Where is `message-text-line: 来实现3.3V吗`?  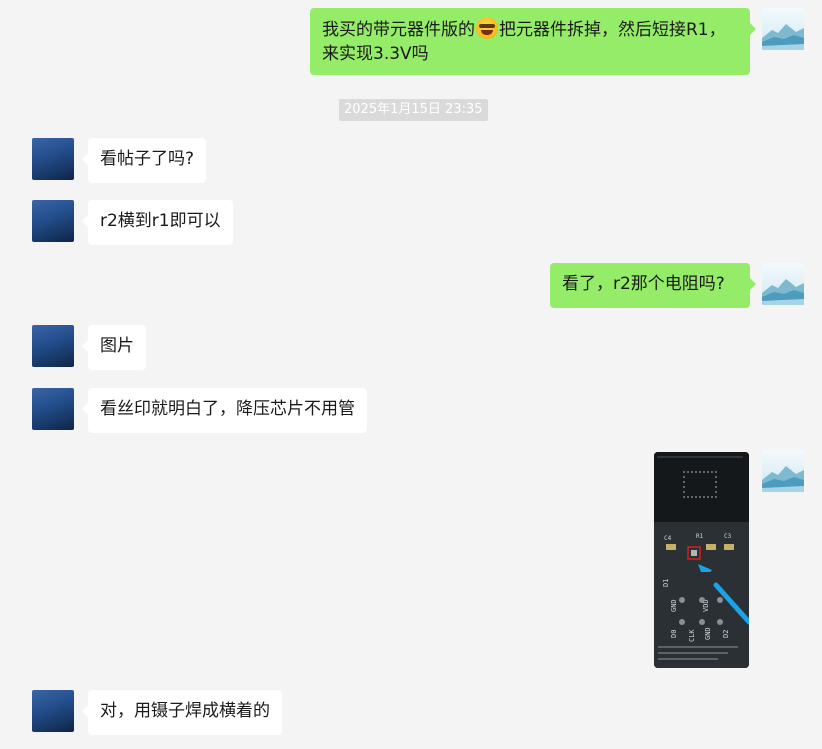
message-text-line: 来实现3.3V吗 is located at coordinates (375, 54).